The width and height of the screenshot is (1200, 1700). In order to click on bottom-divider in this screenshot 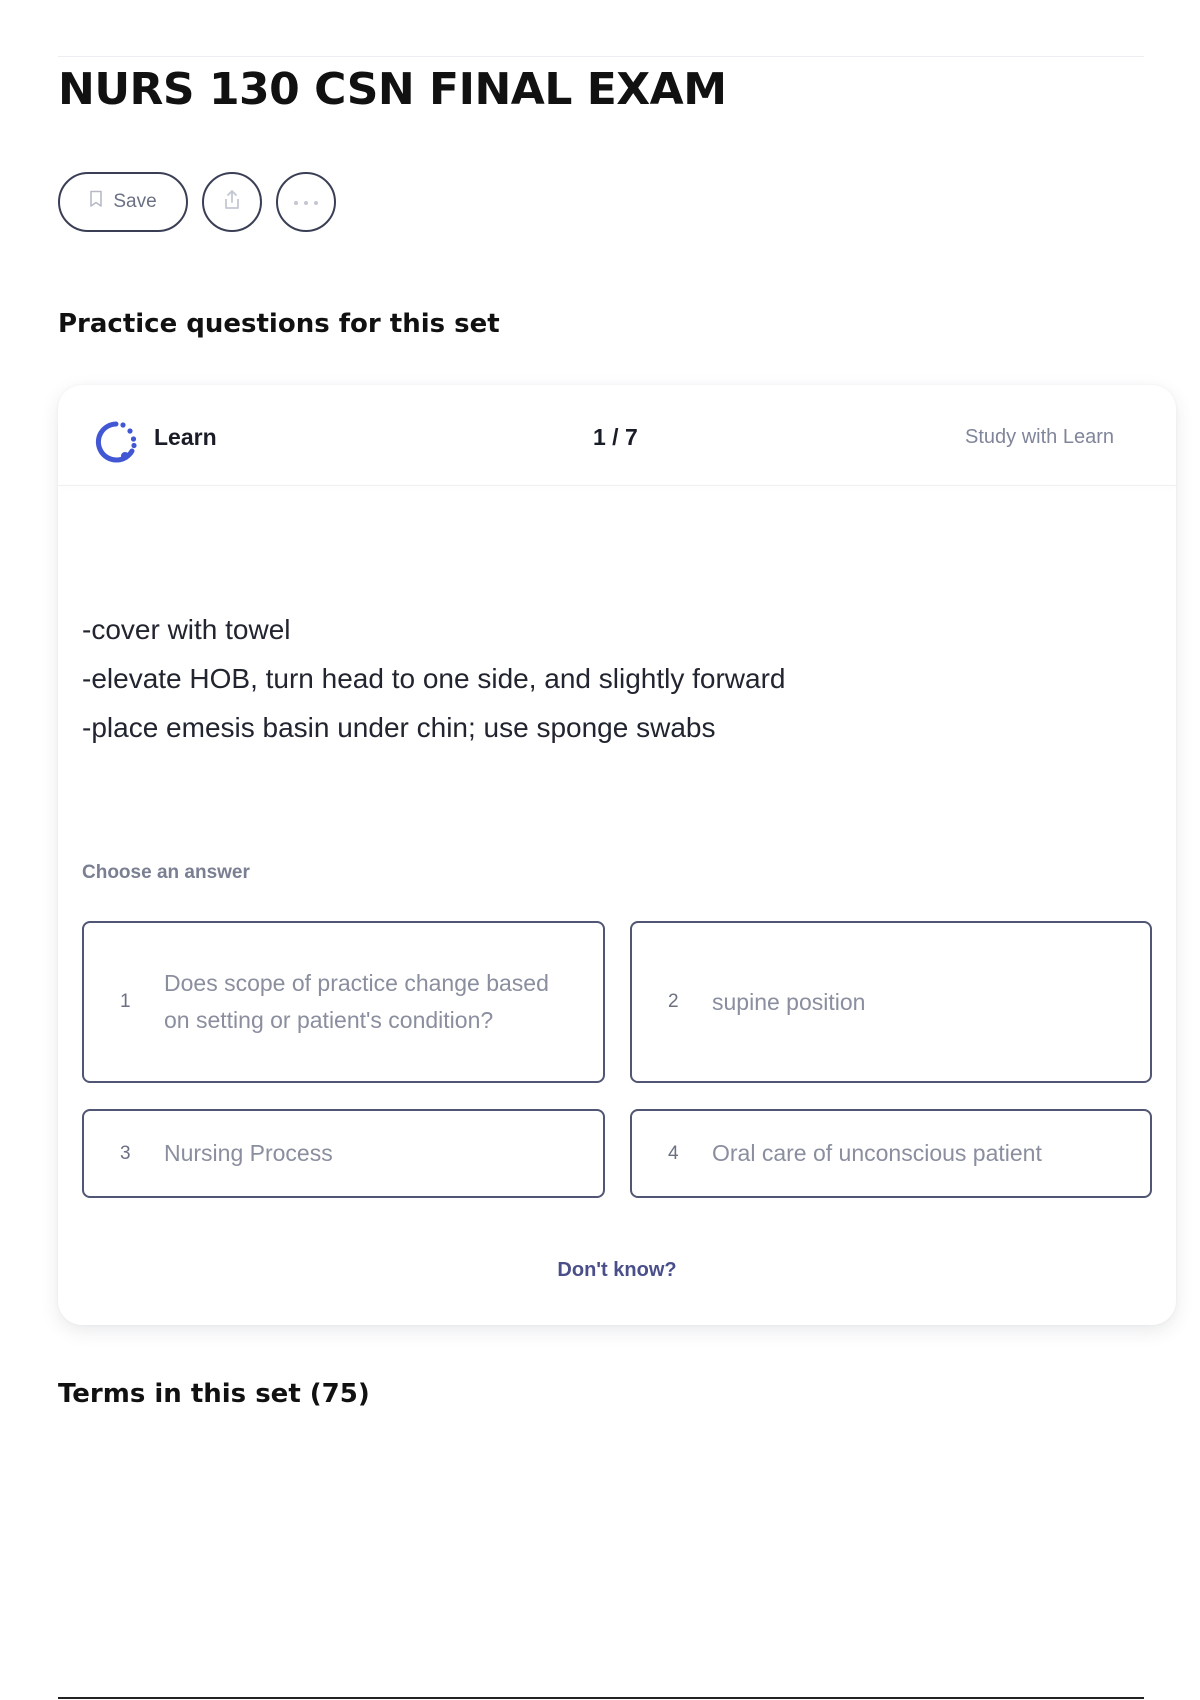, I will do `click(601, 1698)`.